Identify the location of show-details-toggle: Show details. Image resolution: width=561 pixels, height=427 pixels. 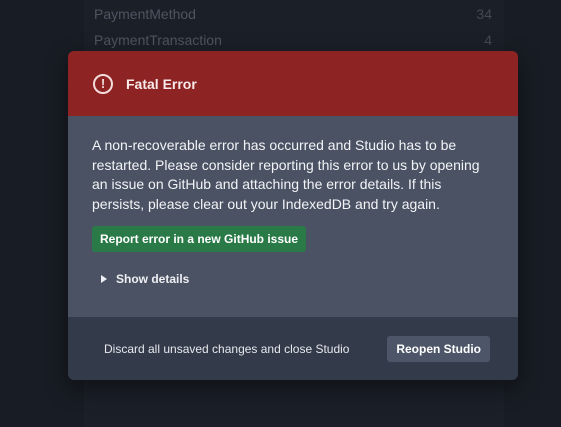
(293, 279).